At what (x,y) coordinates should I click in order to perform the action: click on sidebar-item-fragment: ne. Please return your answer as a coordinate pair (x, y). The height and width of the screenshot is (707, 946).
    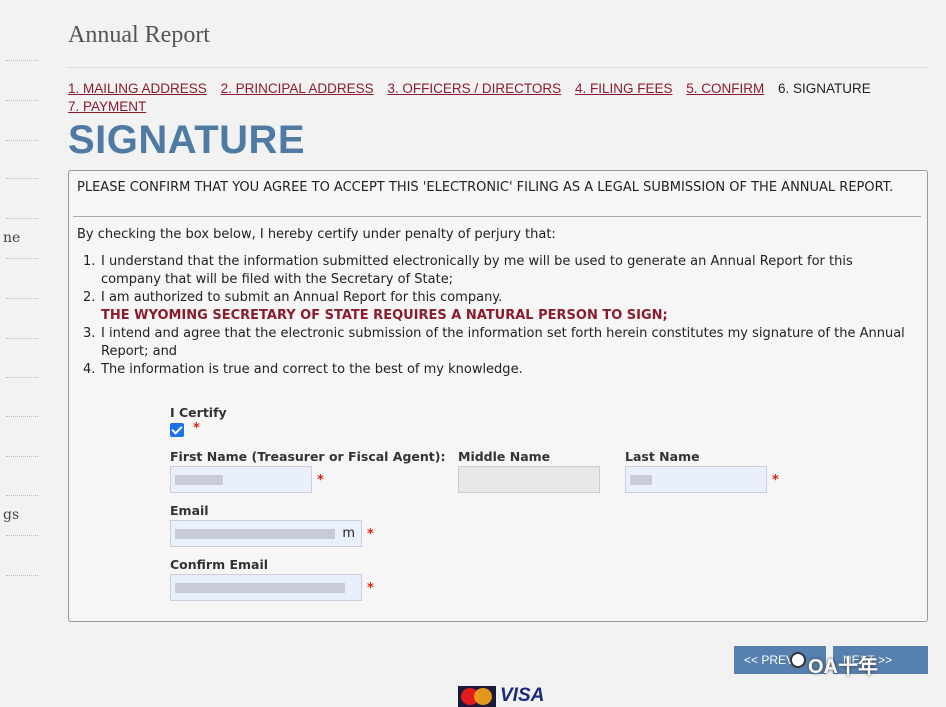
    Looking at the image, I should click on (11, 238).